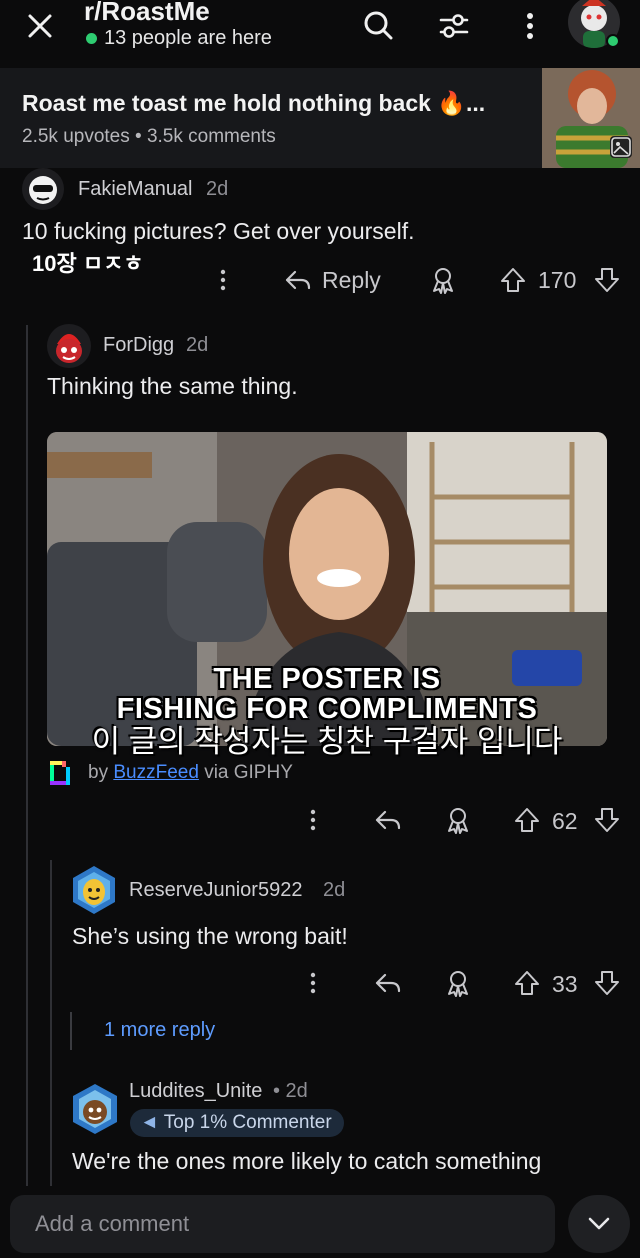  Describe the element at coordinates (218, 231) in the screenshot. I see `comment-text: 10 fucking pictures? Get over yourself.` at that location.